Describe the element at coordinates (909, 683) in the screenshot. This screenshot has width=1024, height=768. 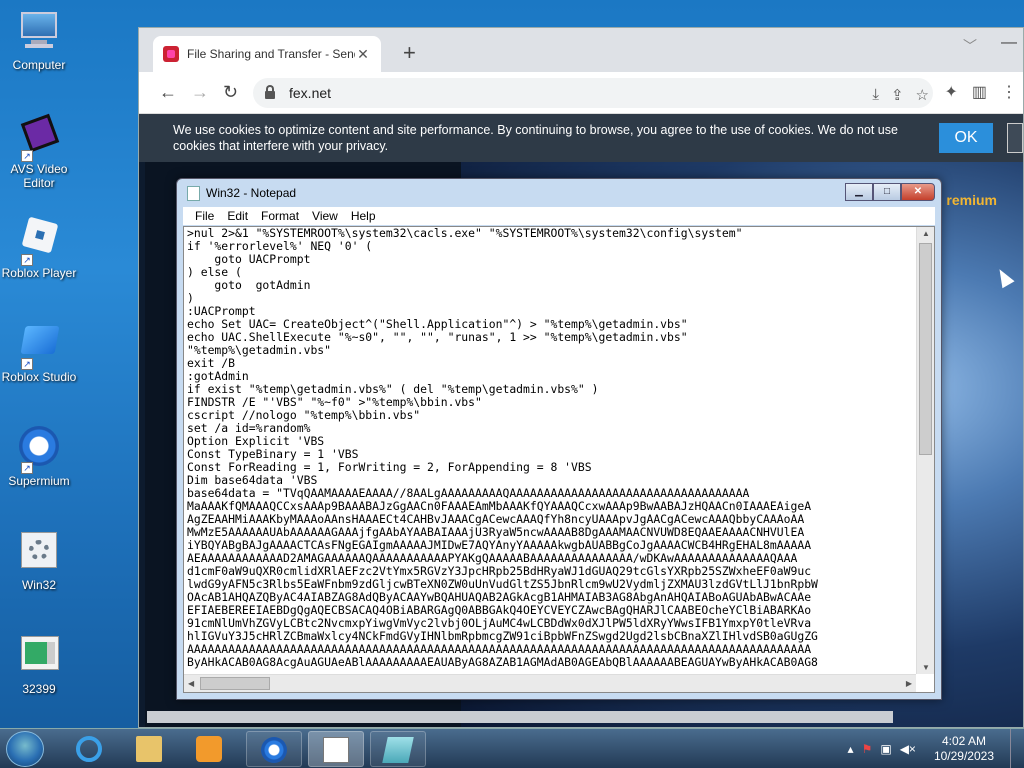
I see `scroll-right-arrow-icon: ▶` at that location.